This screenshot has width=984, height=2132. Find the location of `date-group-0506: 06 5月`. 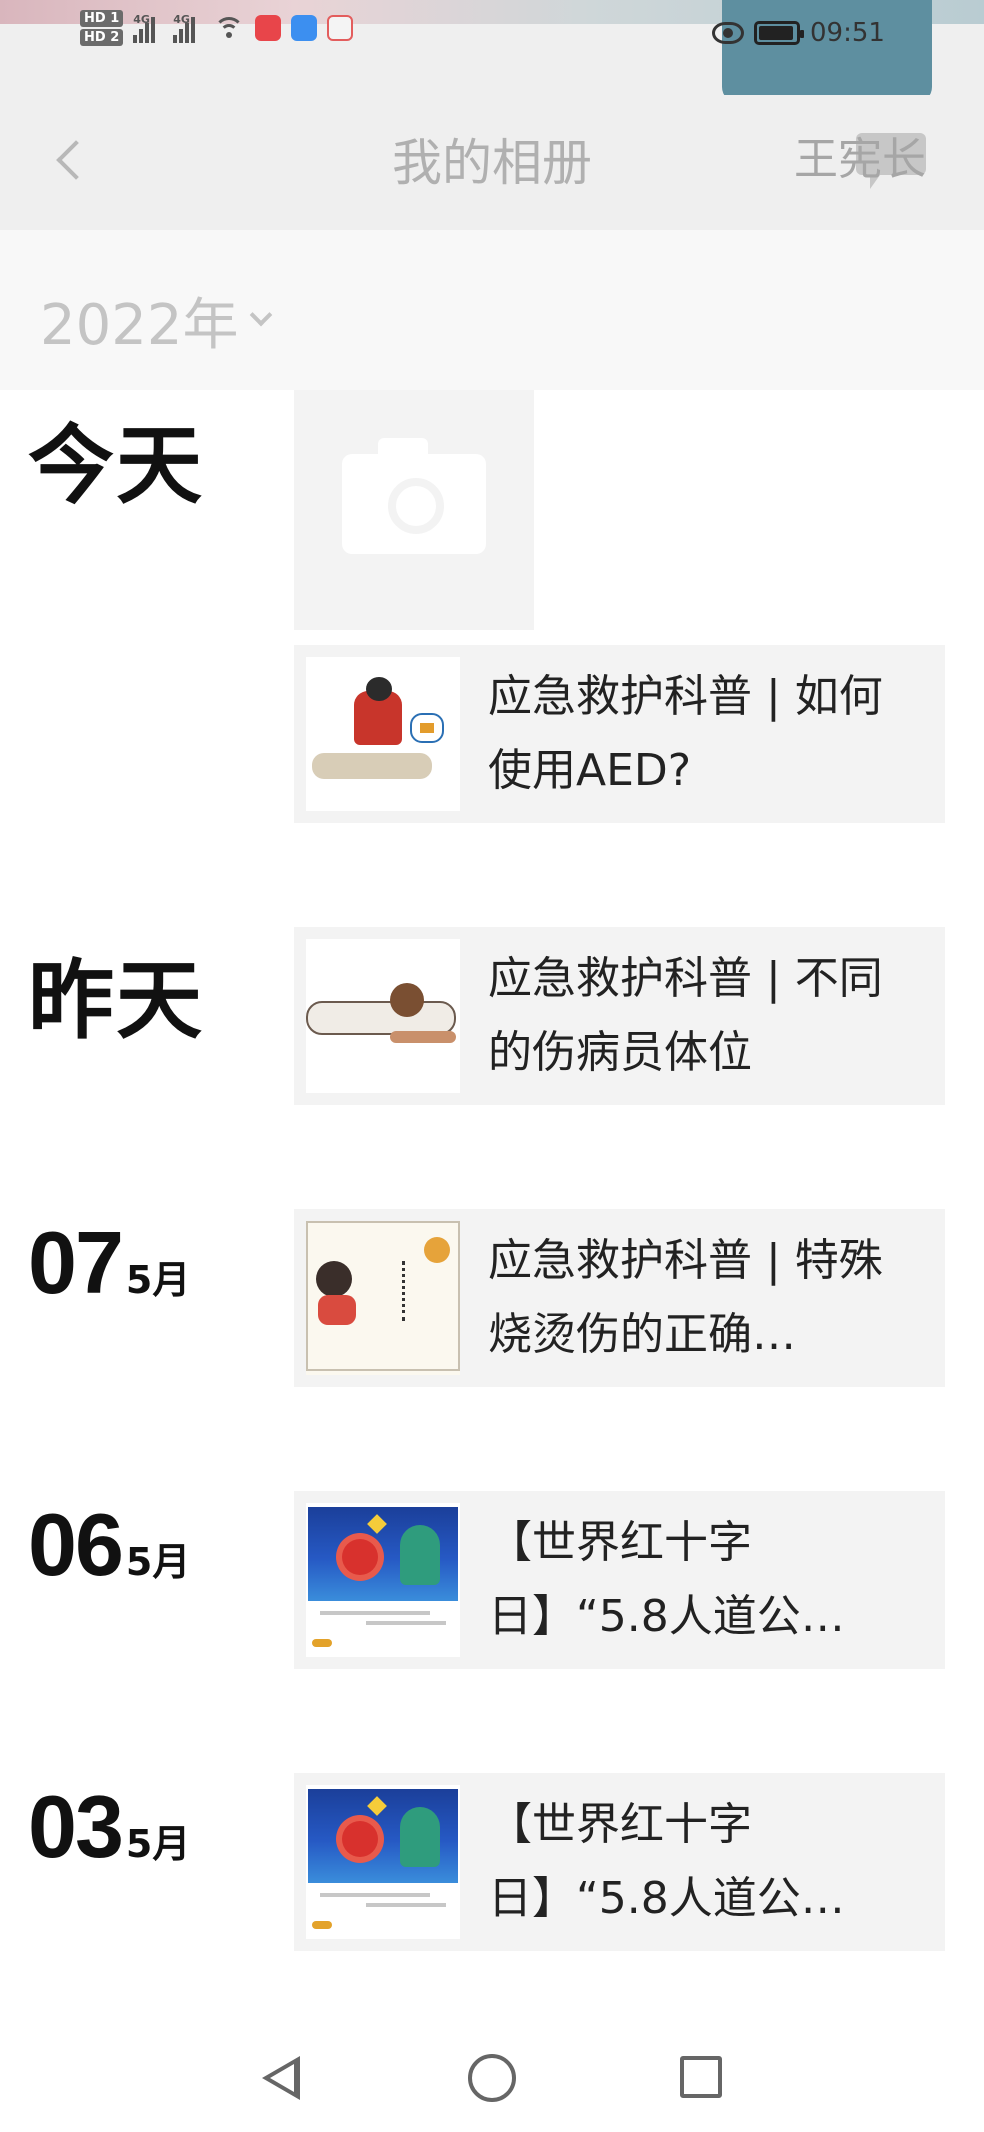

date-group-0506: 06 5月 is located at coordinates (109, 1545).